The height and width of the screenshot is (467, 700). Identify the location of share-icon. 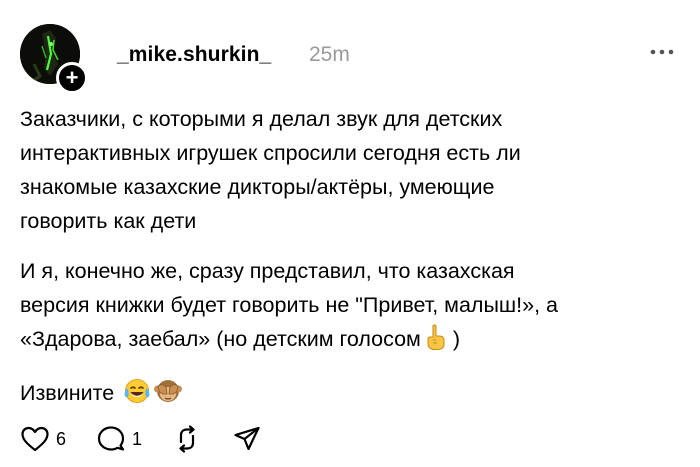
(247, 439).